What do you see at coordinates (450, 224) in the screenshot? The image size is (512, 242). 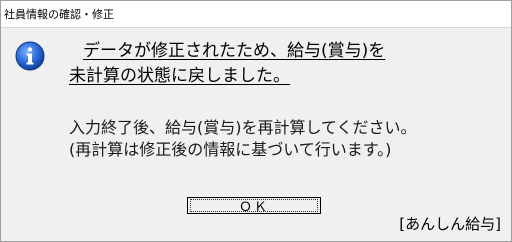 I see `app-name-label: [あんしん給与]` at bounding box center [450, 224].